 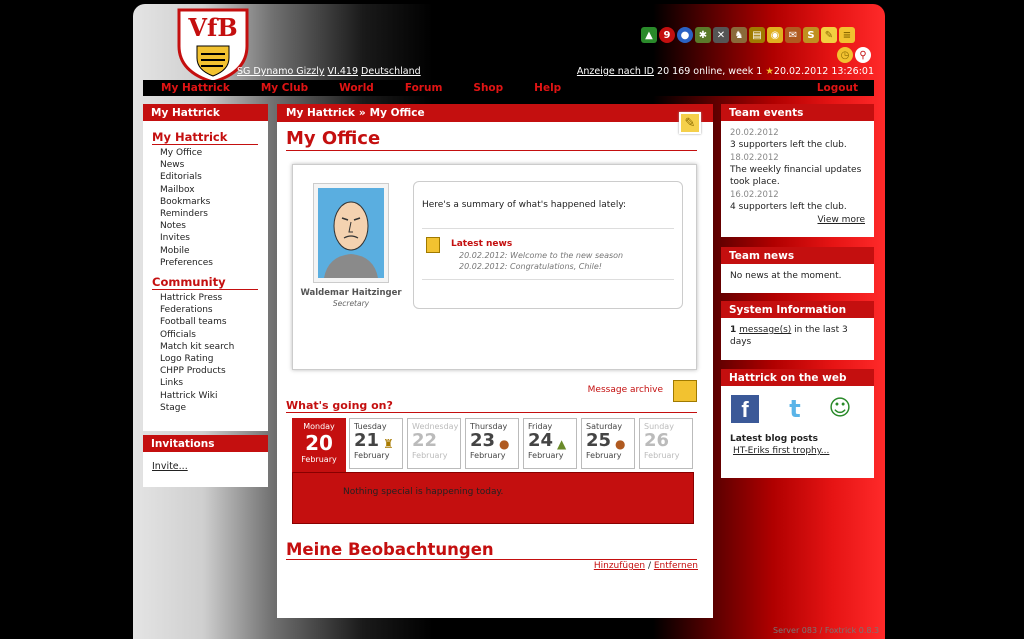 I want to click on menu-chpp-products: CHPP Products, so click(x=205, y=371).